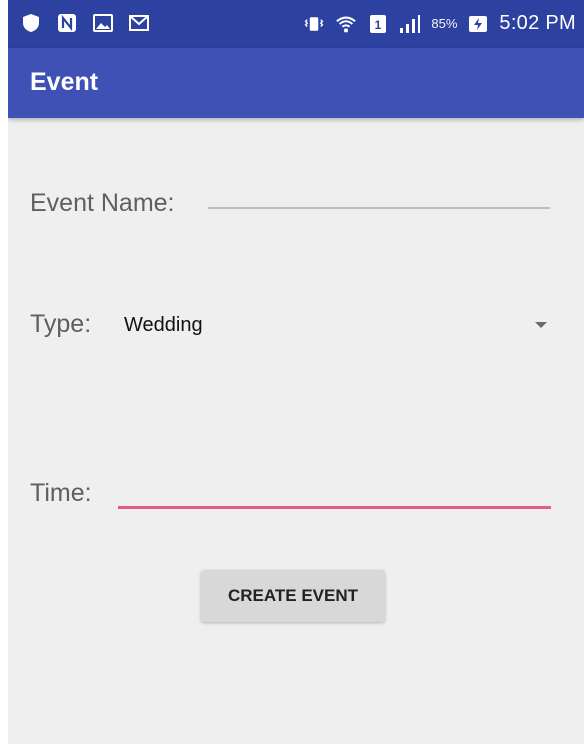 Image resolution: width=584 pixels, height=744 pixels. I want to click on shield-icon, so click(31, 23).